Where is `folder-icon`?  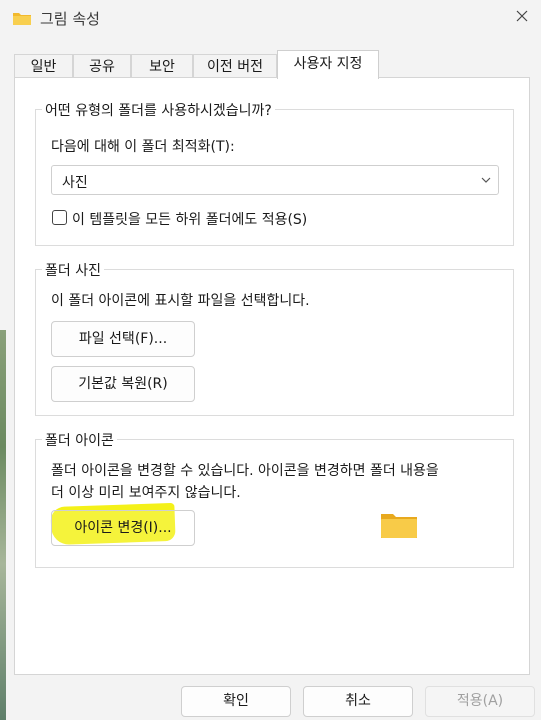 folder-icon is located at coordinates (22, 18).